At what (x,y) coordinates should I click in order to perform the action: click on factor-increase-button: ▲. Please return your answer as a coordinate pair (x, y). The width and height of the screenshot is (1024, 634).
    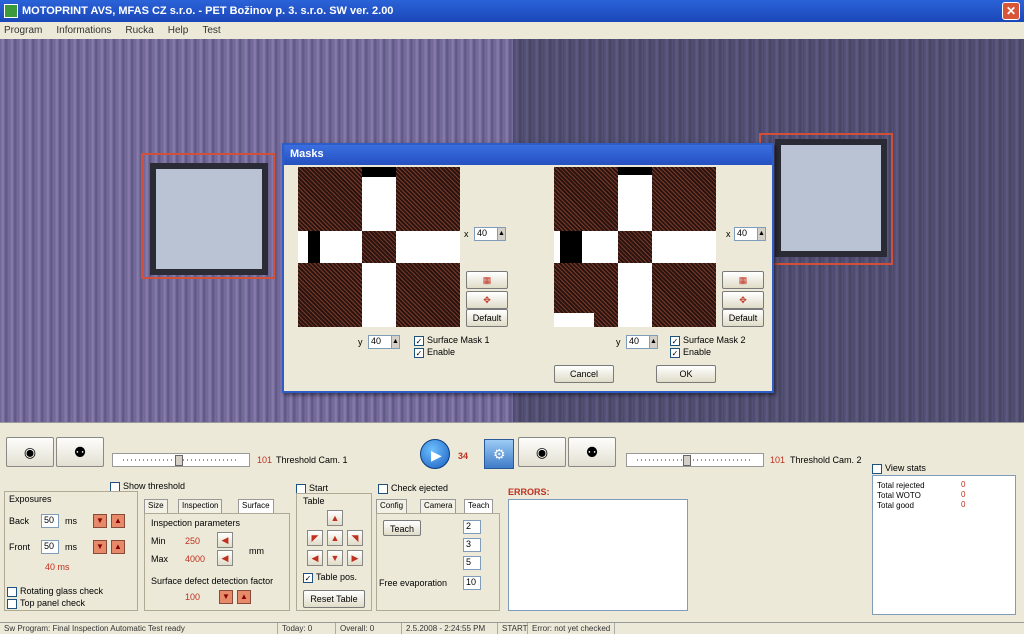
    Looking at the image, I should click on (244, 597).